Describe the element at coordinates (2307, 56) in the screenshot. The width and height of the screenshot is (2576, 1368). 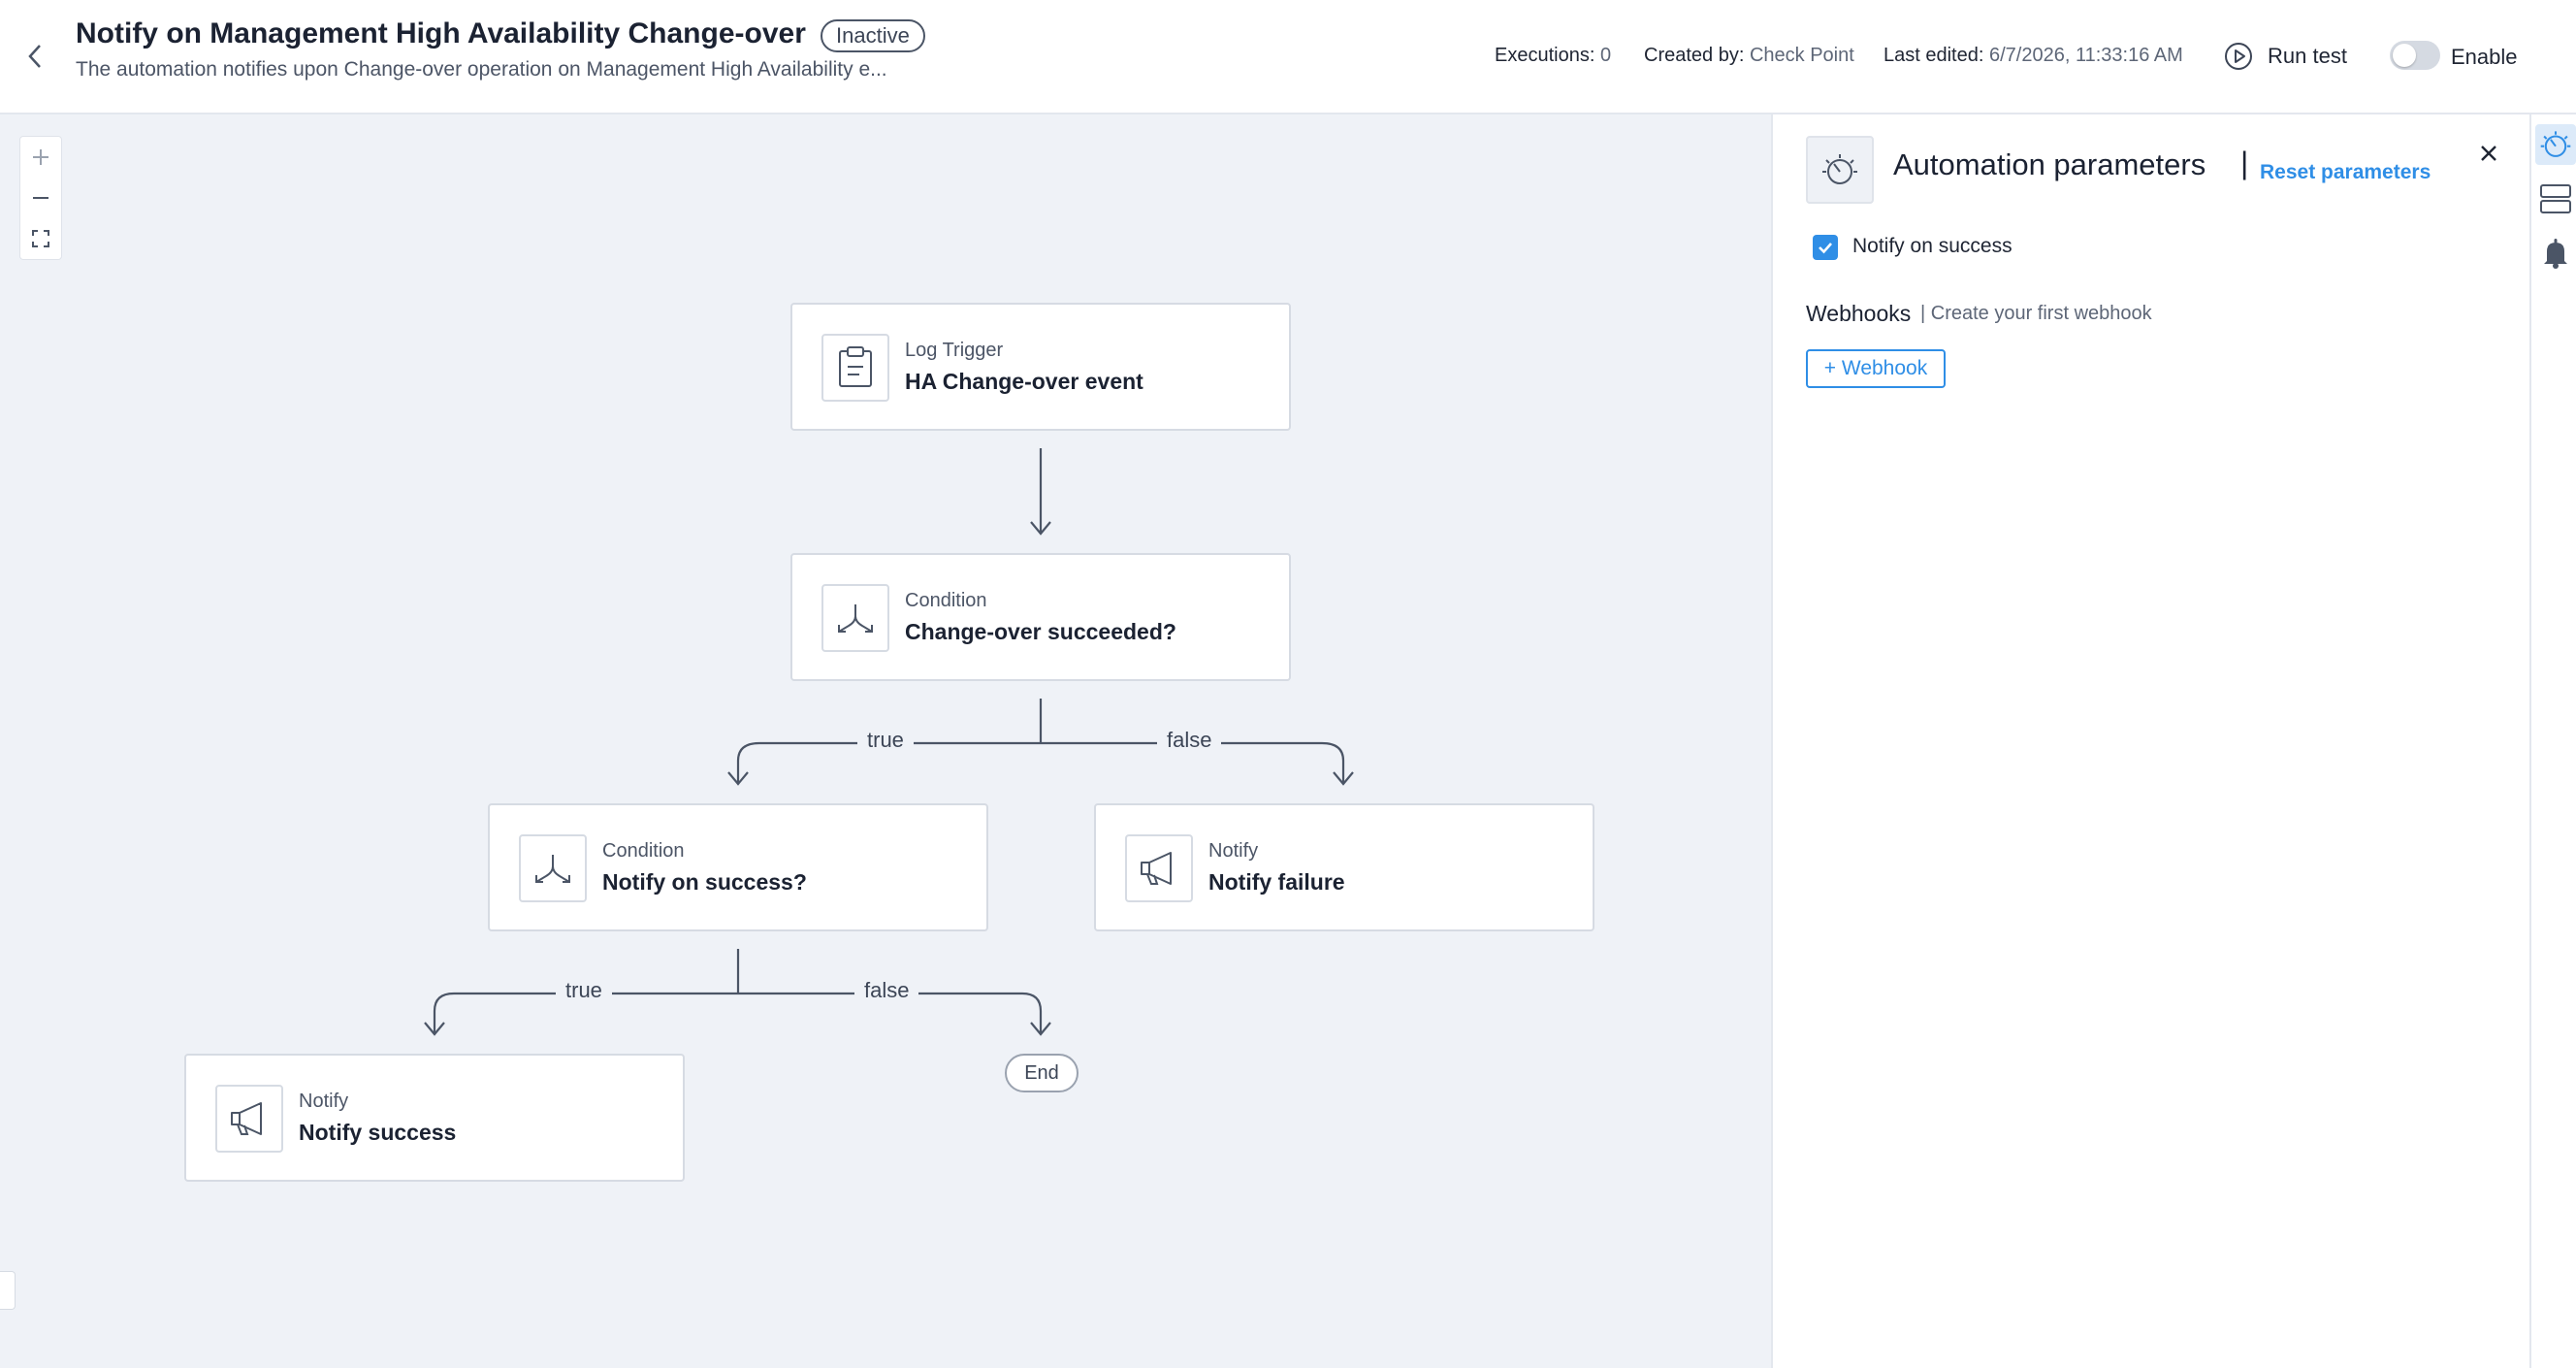
I see `run-test-label: Run test` at that location.